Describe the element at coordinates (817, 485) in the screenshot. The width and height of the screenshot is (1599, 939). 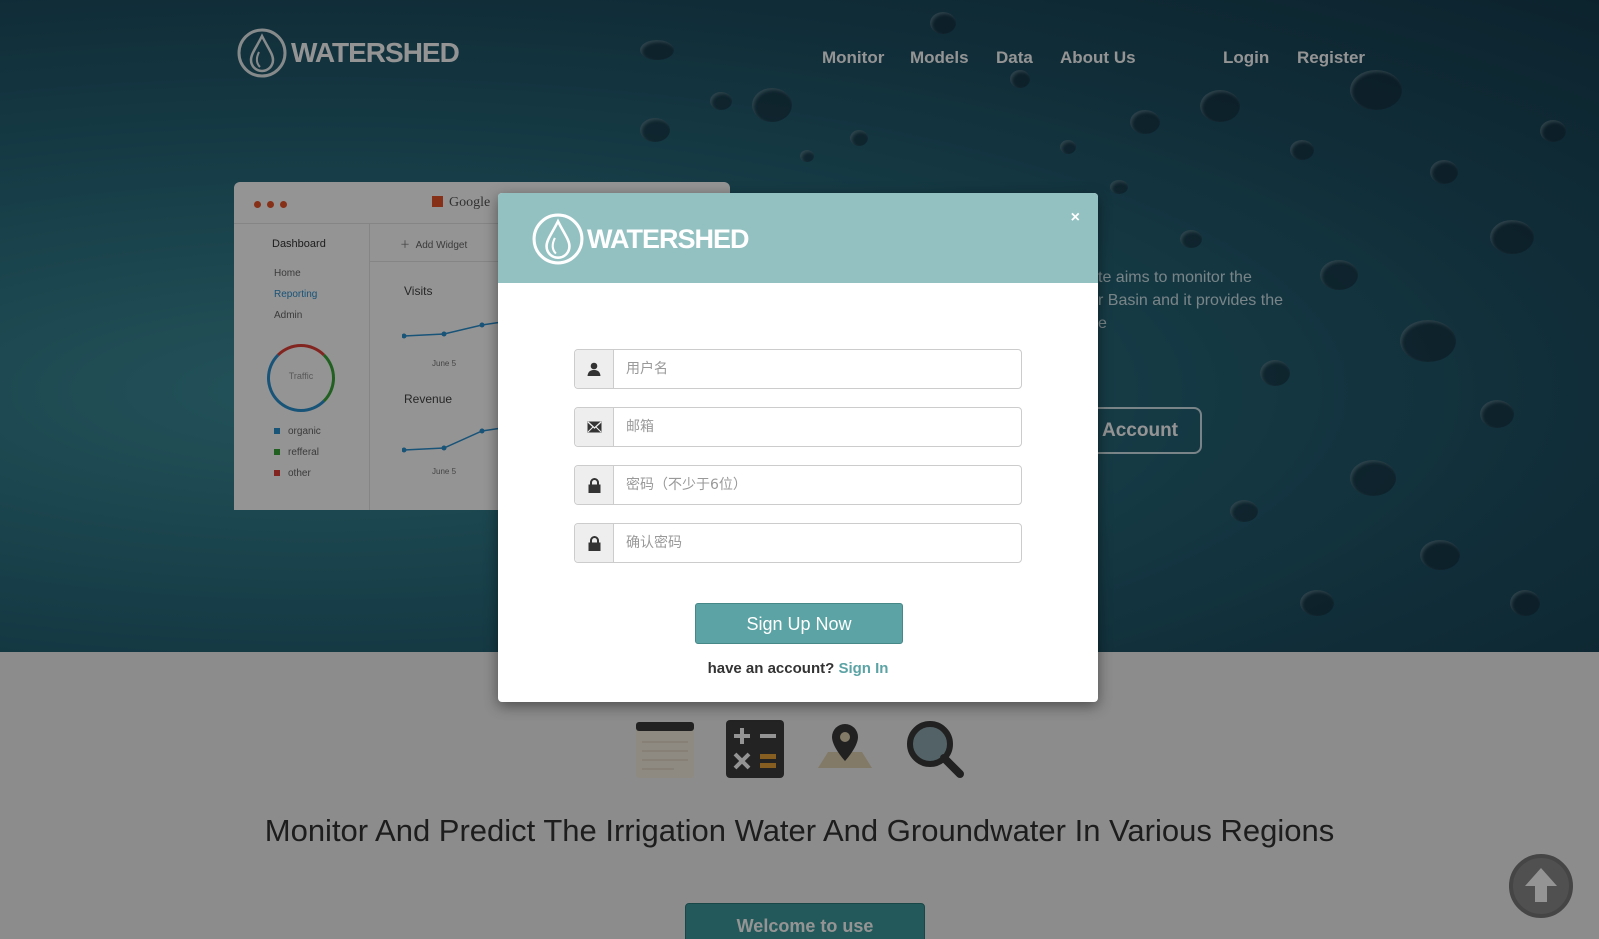
I see `password-input` at that location.